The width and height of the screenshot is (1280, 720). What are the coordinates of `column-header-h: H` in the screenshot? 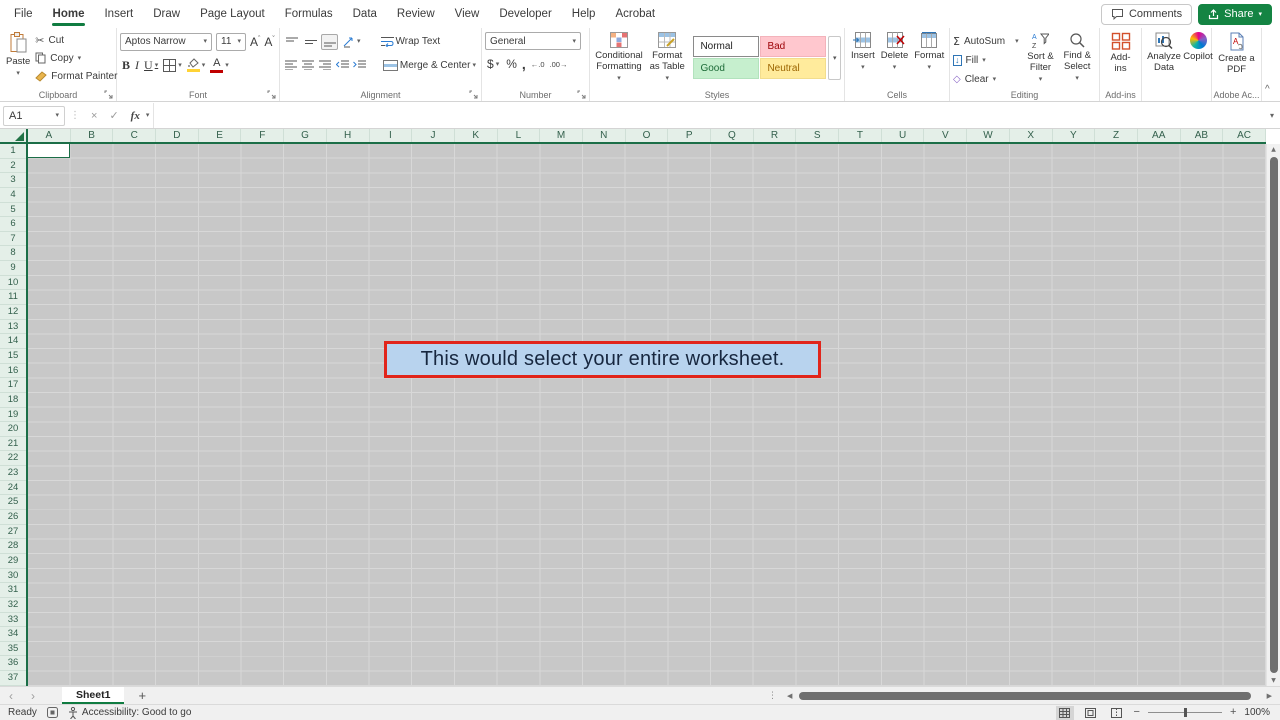 It's located at (348, 135).